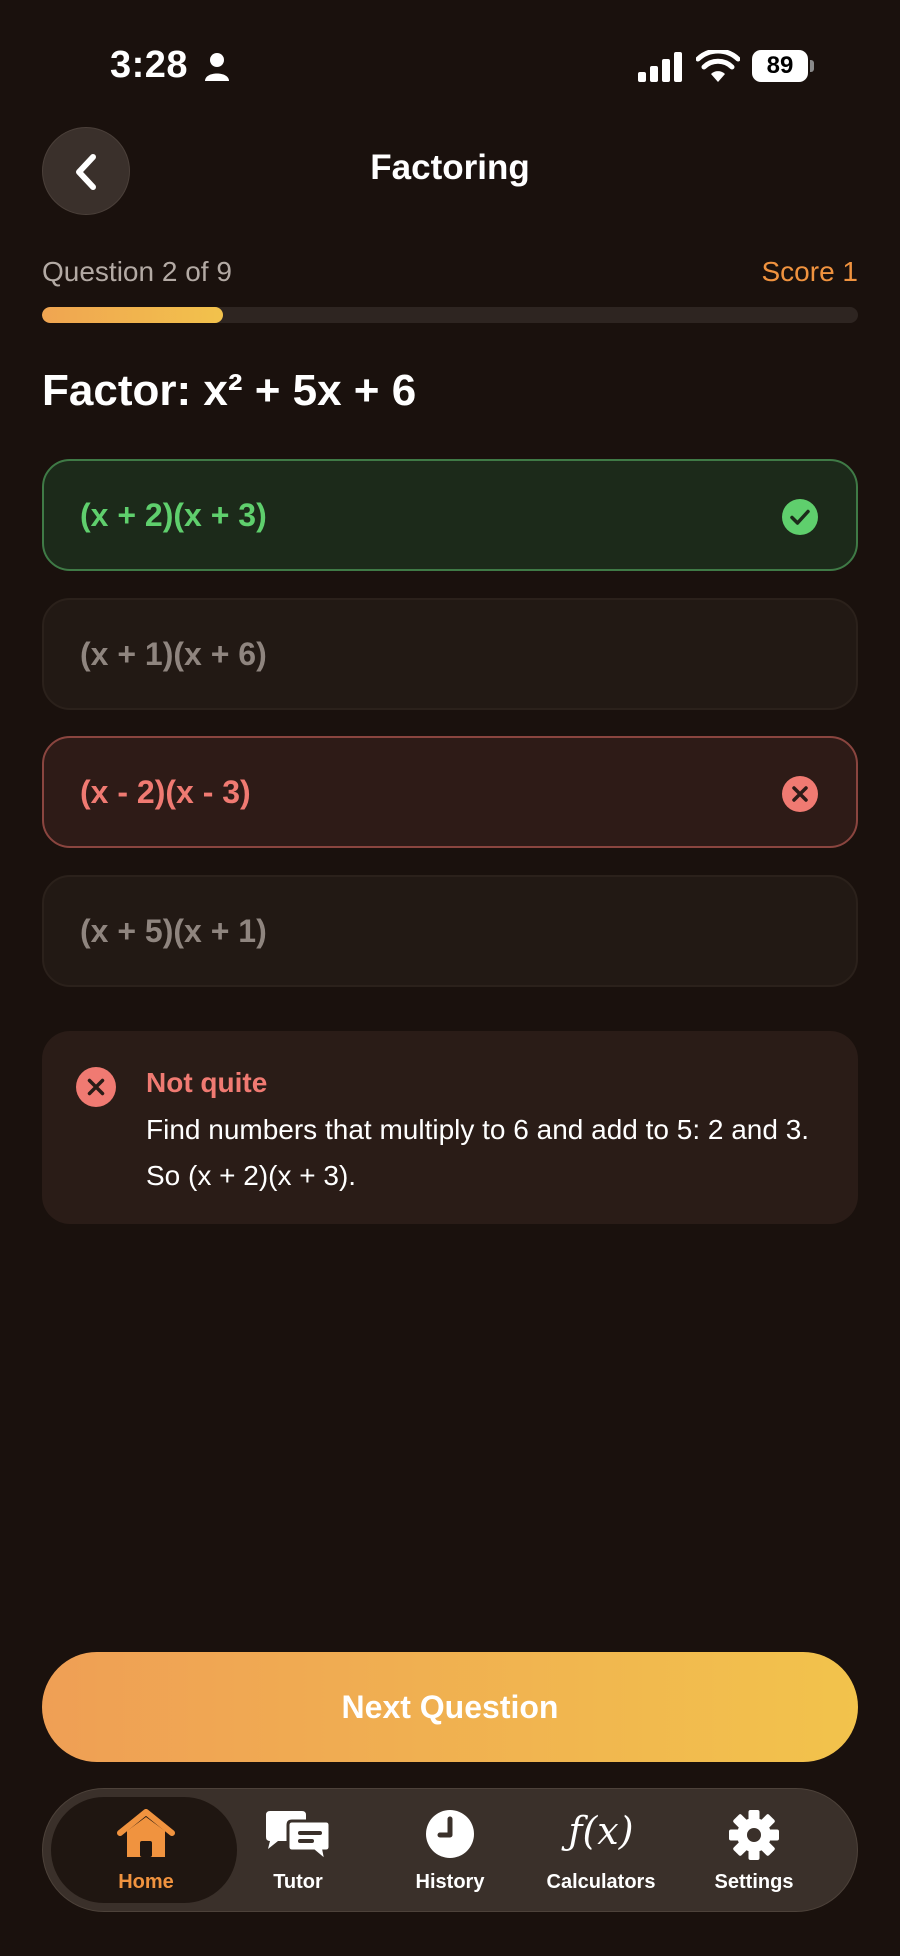 The height and width of the screenshot is (1956, 900). I want to click on wifi-icon, so click(718, 66).